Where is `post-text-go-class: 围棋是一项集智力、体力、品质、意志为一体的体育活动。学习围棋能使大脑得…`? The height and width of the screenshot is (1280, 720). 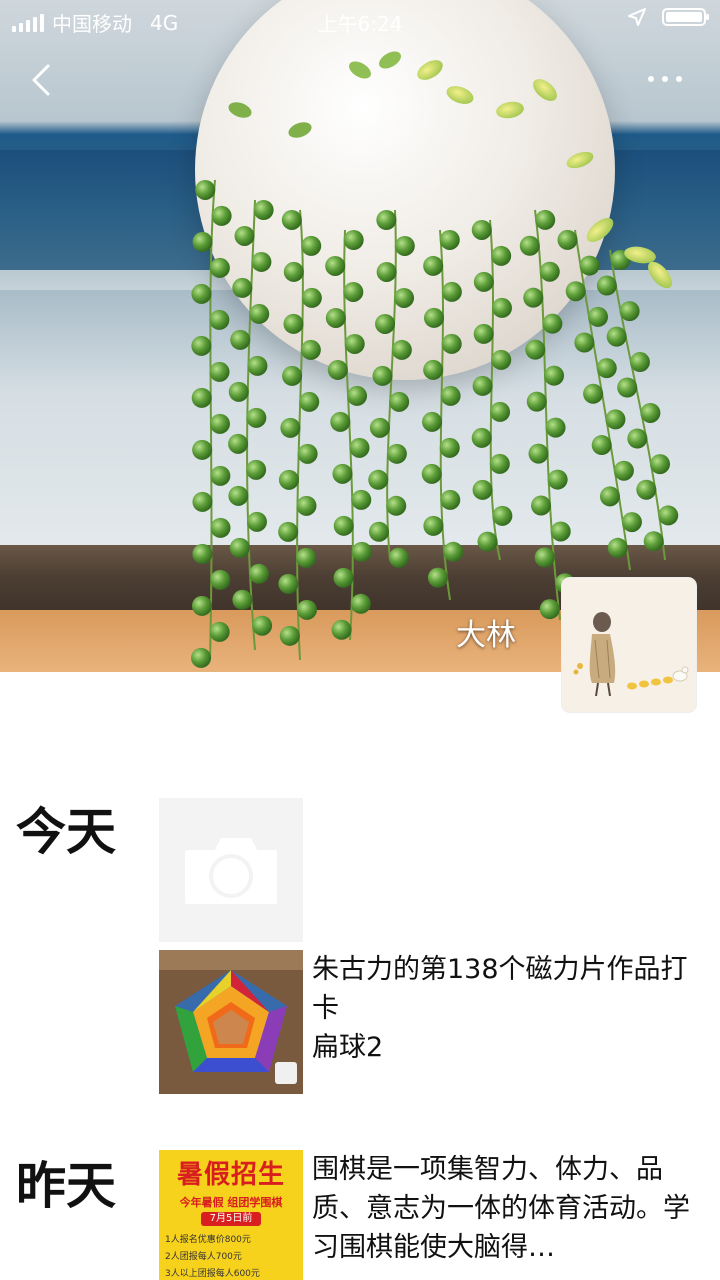 post-text-go-class: 围棋是一项集智力、体力、品质、意志为一体的体育活动。学习围棋能使大脑得… is located at coordinates (507, 1208).